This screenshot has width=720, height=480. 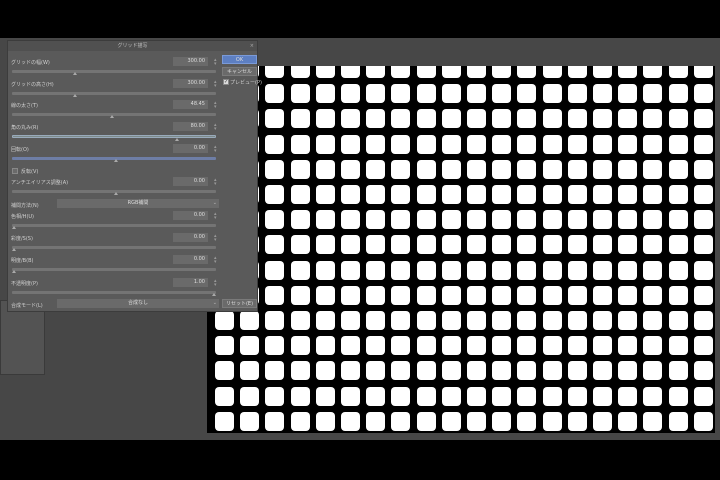 What do you see at coordinates (15, 171) in the screenshot?
I see `flip-checkbox` at bounding box center [15, 171].